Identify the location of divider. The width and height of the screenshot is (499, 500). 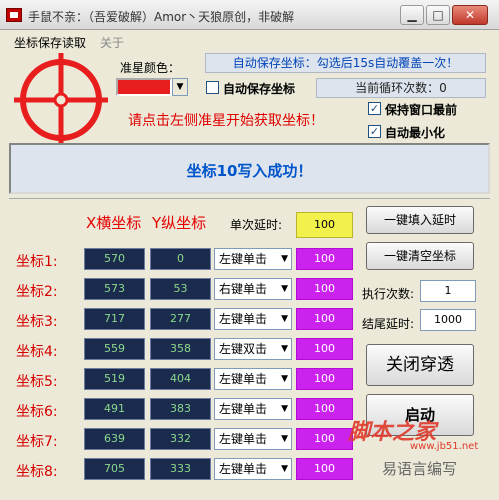
(249, 198).